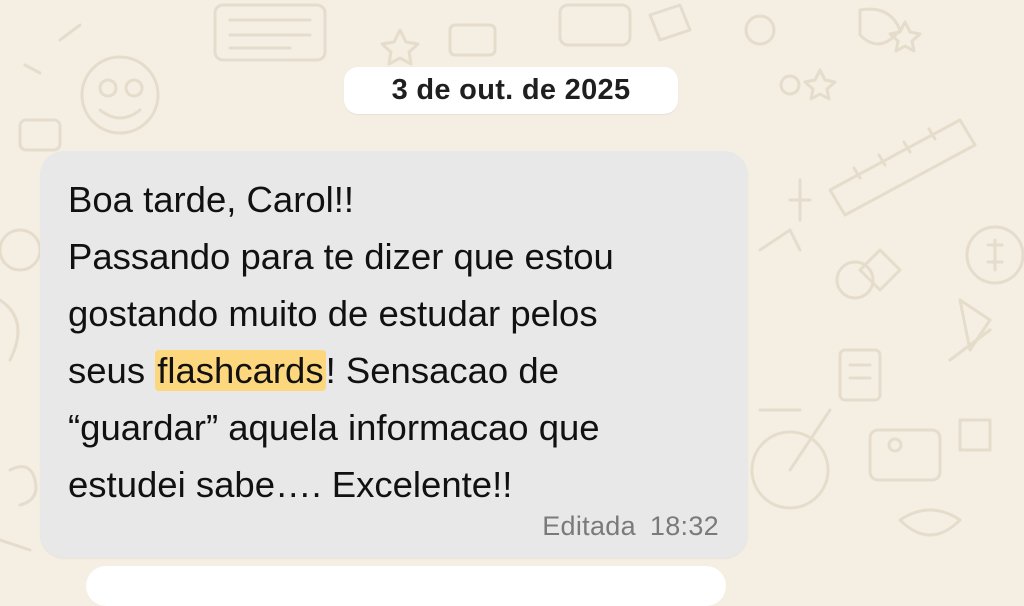  What do you see at coordinates (511, 90) in the screenshot?
I see `date-separator: 3 de out. de 2025` at bounding box center [511, 90].